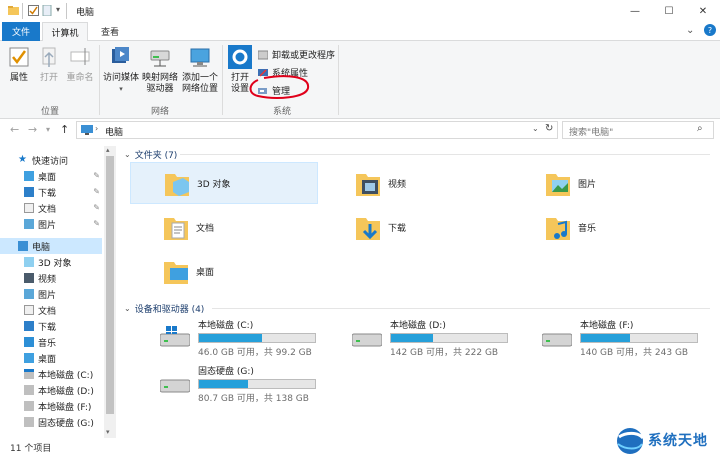  What do you see at coordinates (605, 227) in the screenshot?
I see `folder-tile-music: 音乐` at bounding box center [605, 227].